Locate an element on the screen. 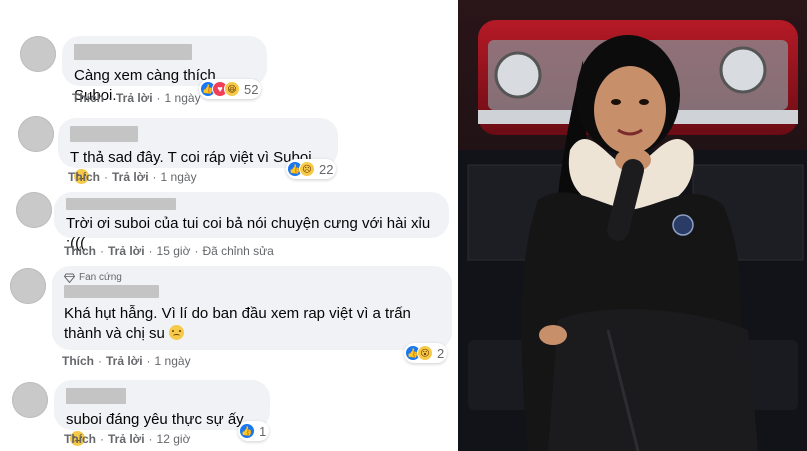 This screenshot has width=807, height=451. top-fan-badge: Fan cứng is located at coordinates (252, 277).